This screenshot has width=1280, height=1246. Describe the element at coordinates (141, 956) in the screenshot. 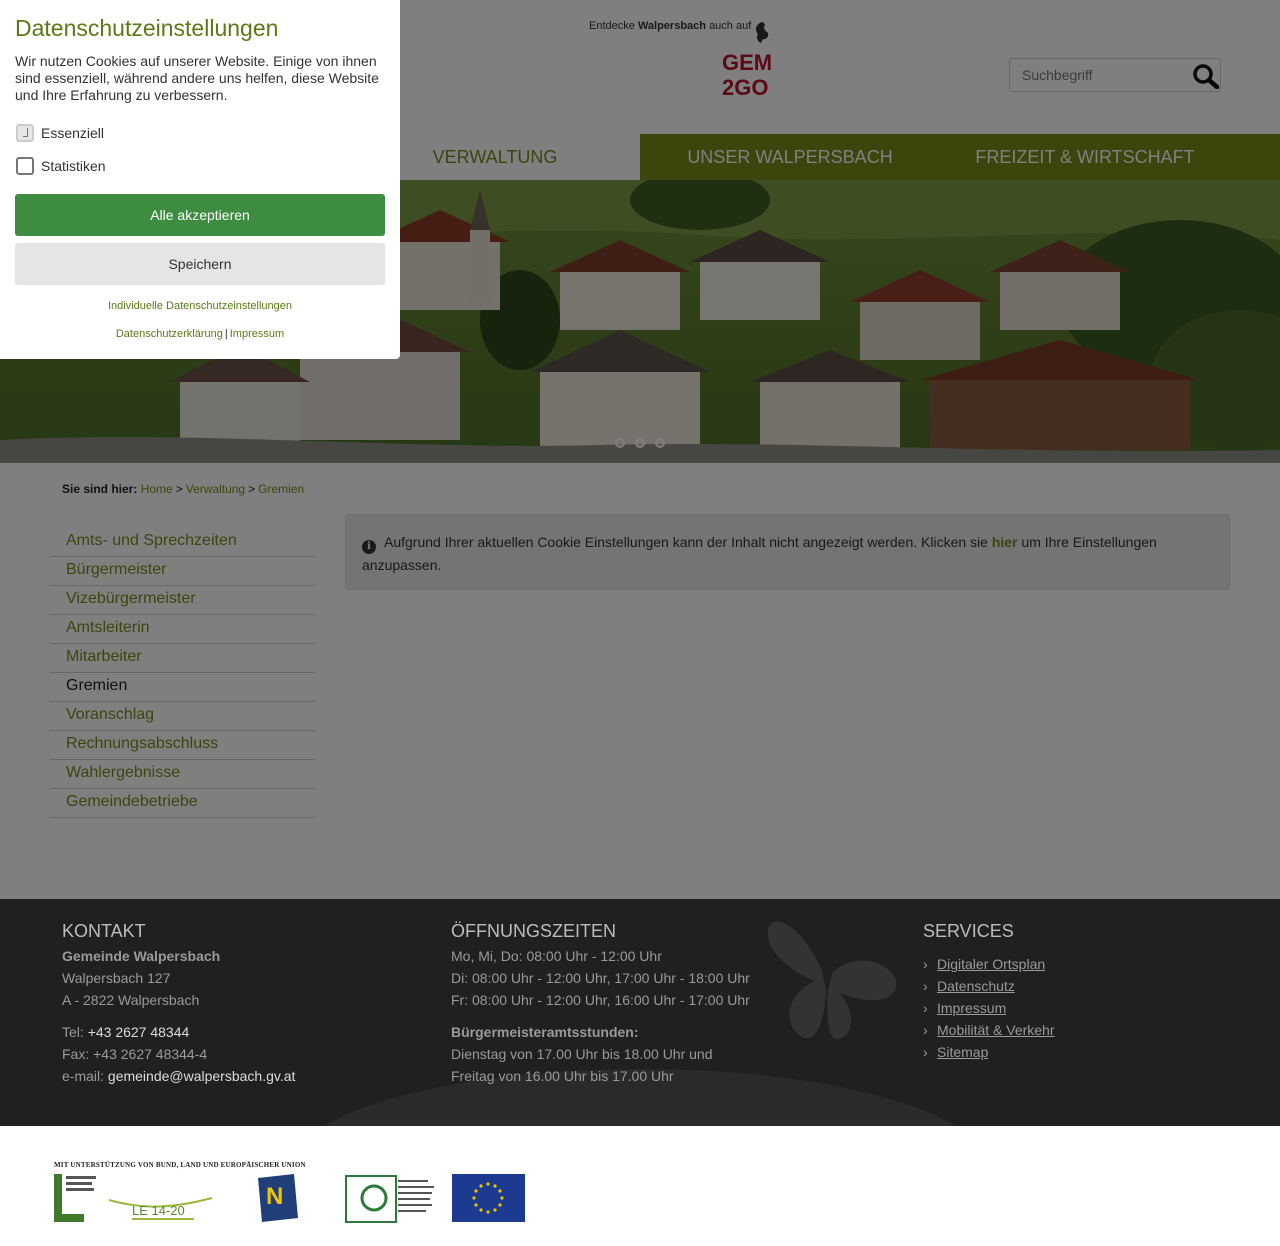

I see `footer-contact-name: Gemeinde Walpersbach` at that location.